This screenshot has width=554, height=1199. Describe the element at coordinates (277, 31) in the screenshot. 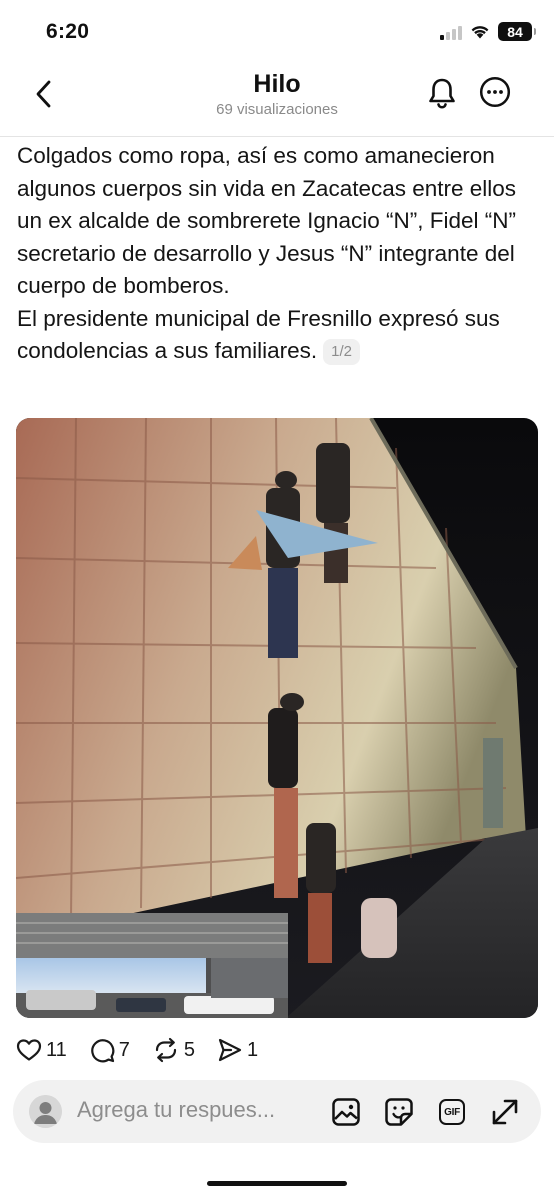

I see `status-bar: 6:20 84` at that location.